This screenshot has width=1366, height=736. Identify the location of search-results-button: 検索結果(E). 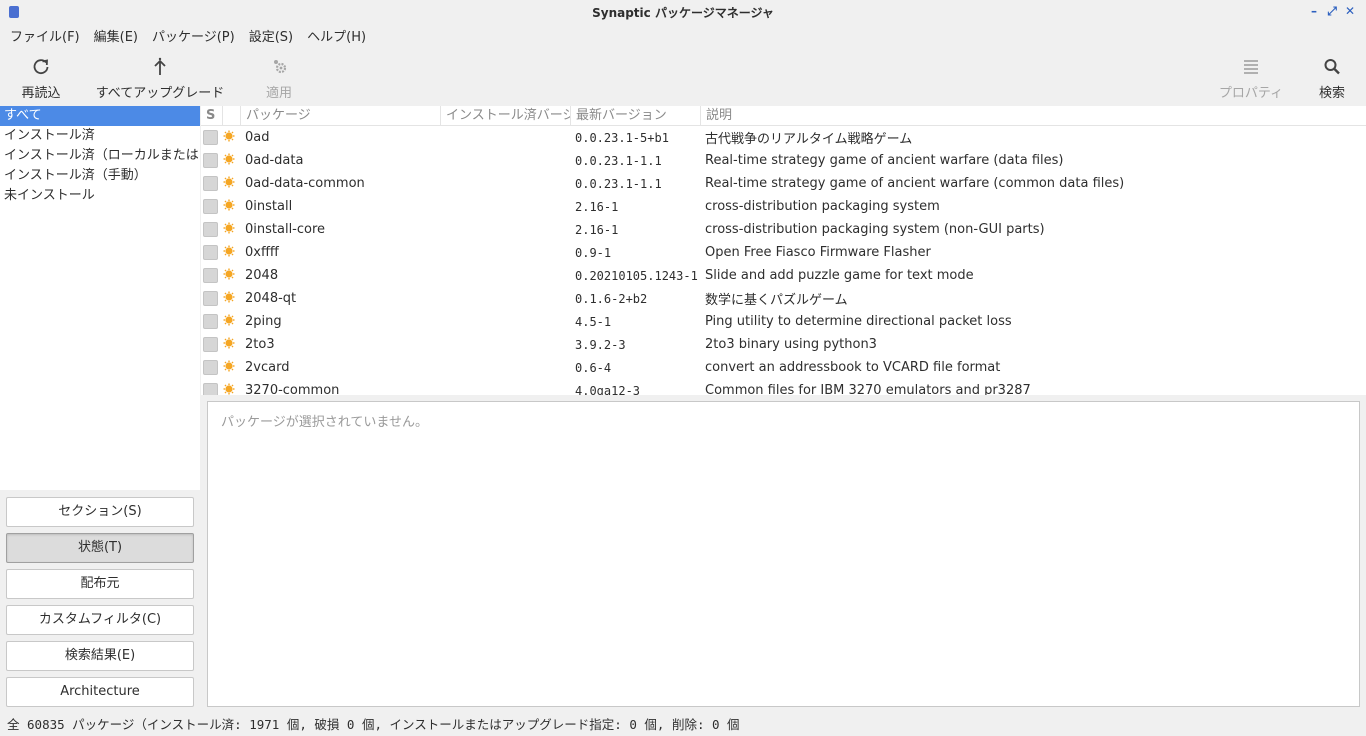
(100, 656).